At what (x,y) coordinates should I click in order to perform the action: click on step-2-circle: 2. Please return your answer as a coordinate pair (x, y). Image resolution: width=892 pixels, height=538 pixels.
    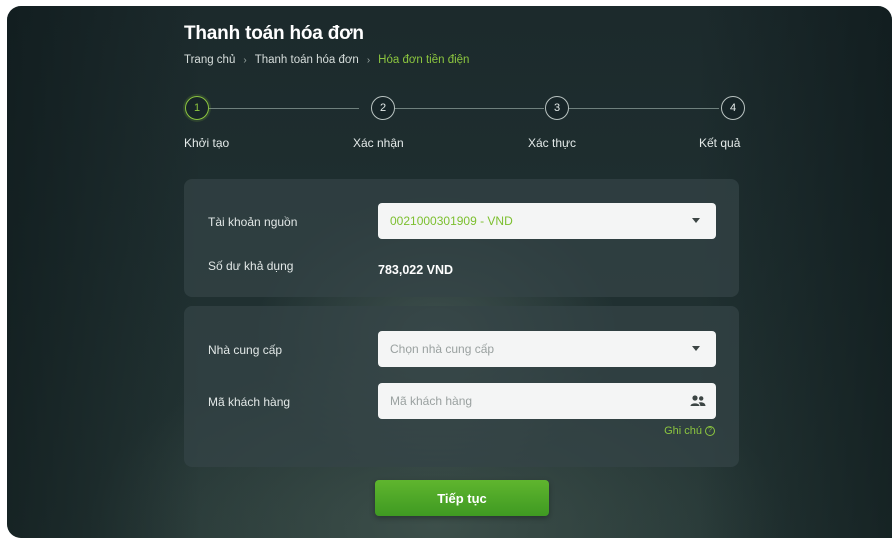
    Looking at the image, I should click on (383, 108).